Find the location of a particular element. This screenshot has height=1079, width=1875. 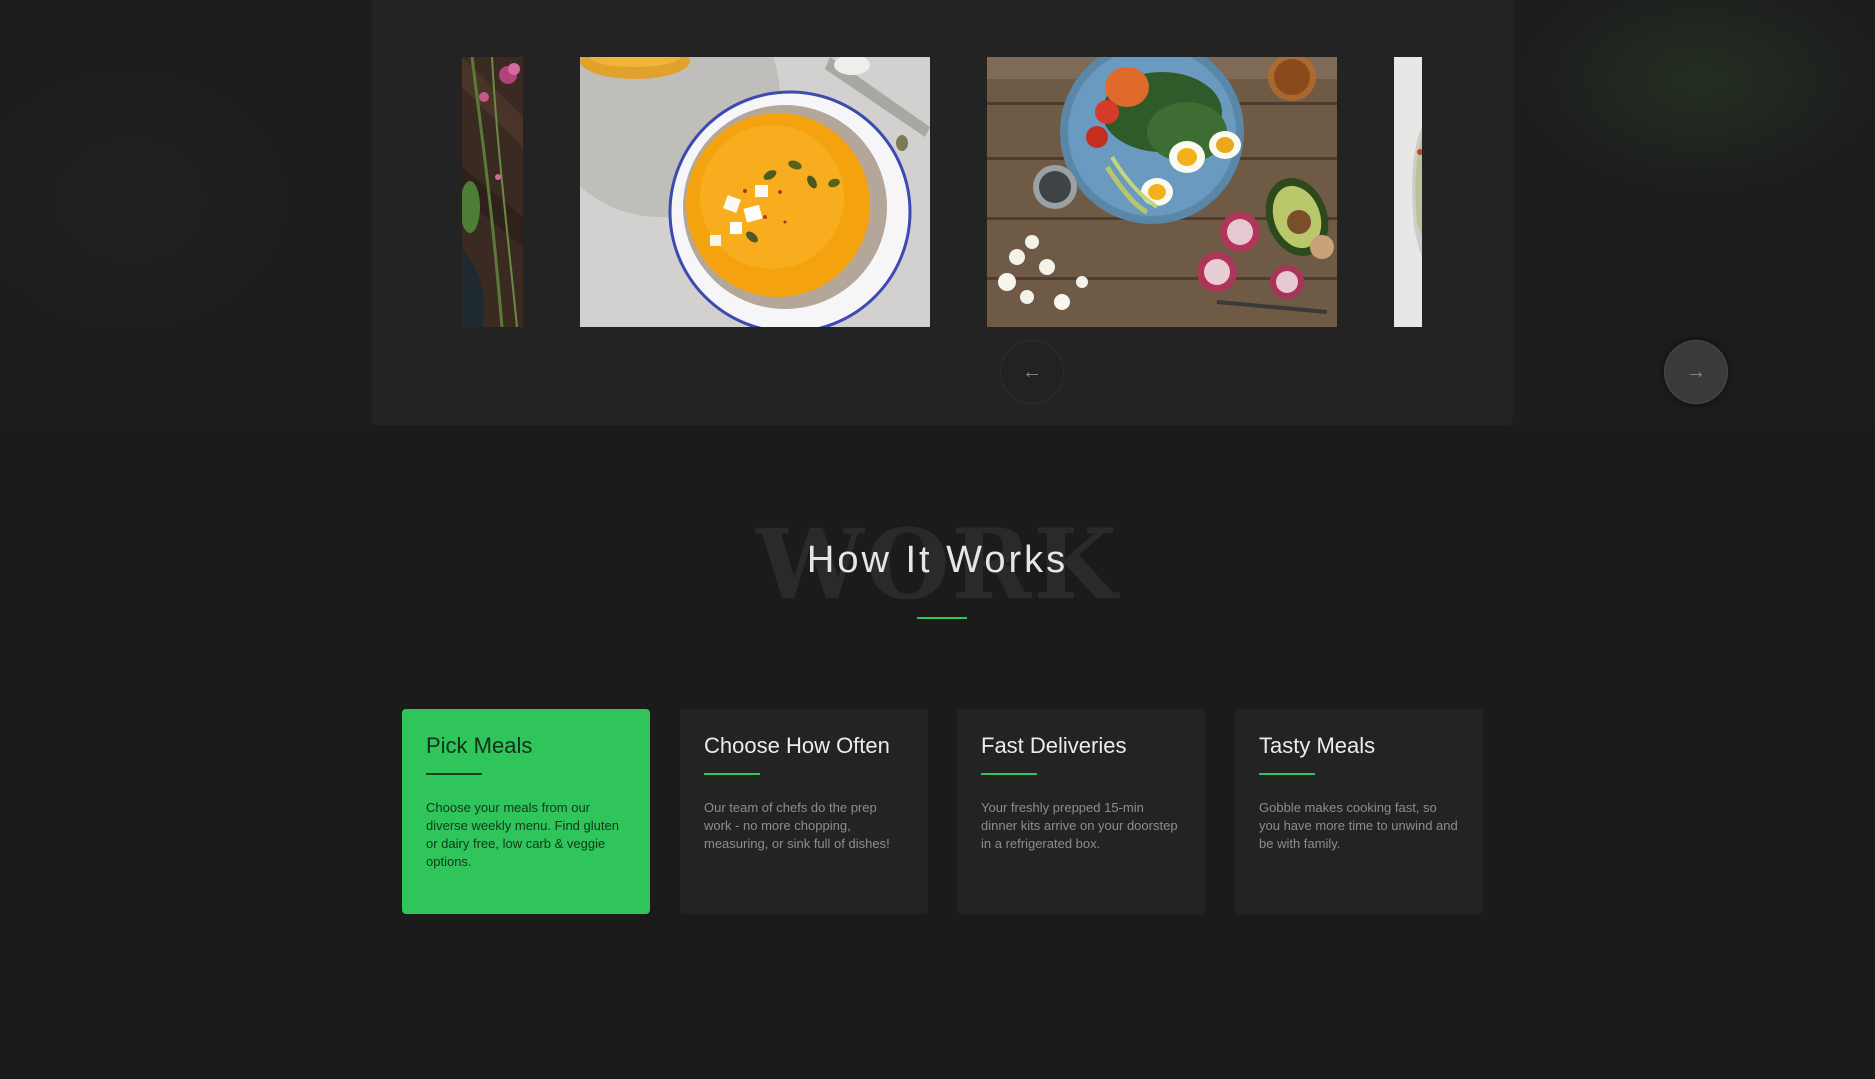

slide-image-flowers is located at coordinates (492, 192).